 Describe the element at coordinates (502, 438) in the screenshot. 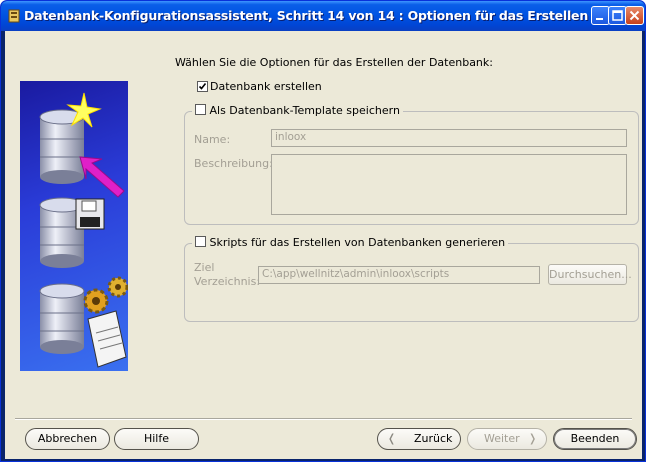

I see `next-label: Weiter` at that location.